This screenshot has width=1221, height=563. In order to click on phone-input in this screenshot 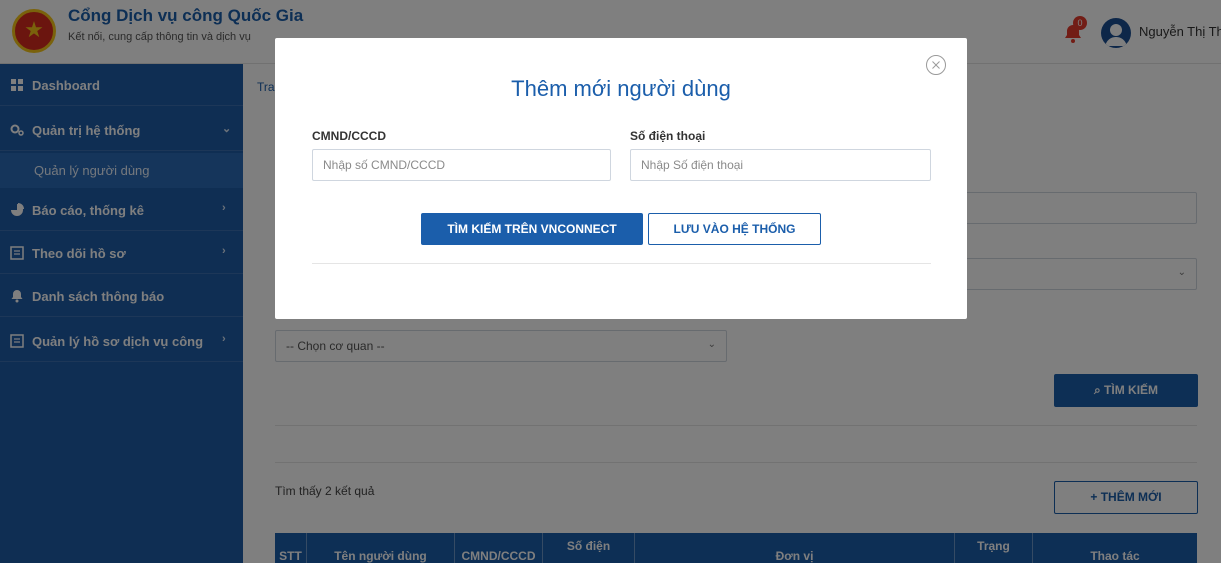, I will do `click(780, 165)`.